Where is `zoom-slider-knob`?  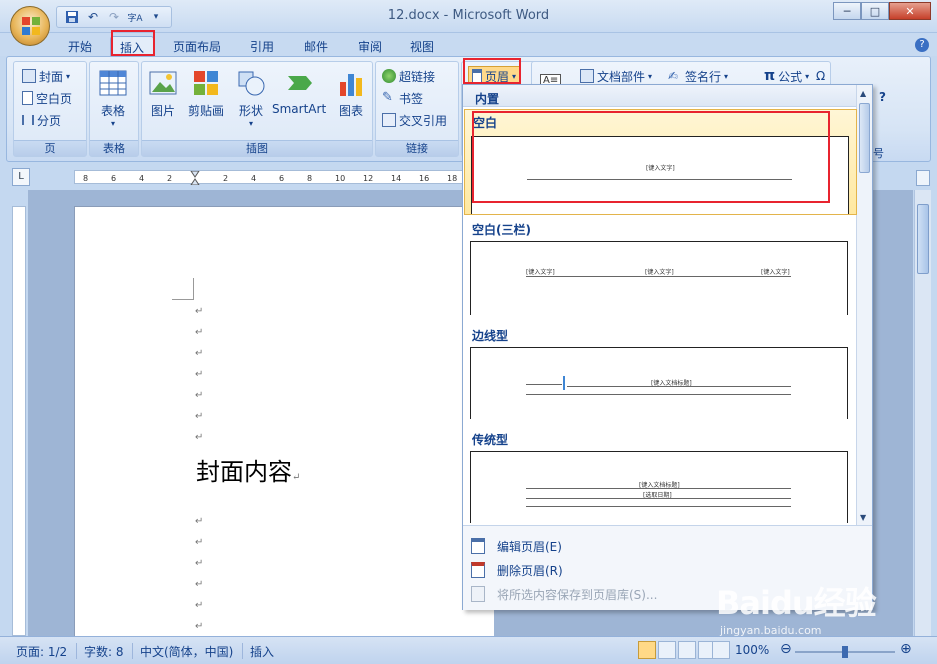 zoom-slider-knob is located at coordinates (845, 652).